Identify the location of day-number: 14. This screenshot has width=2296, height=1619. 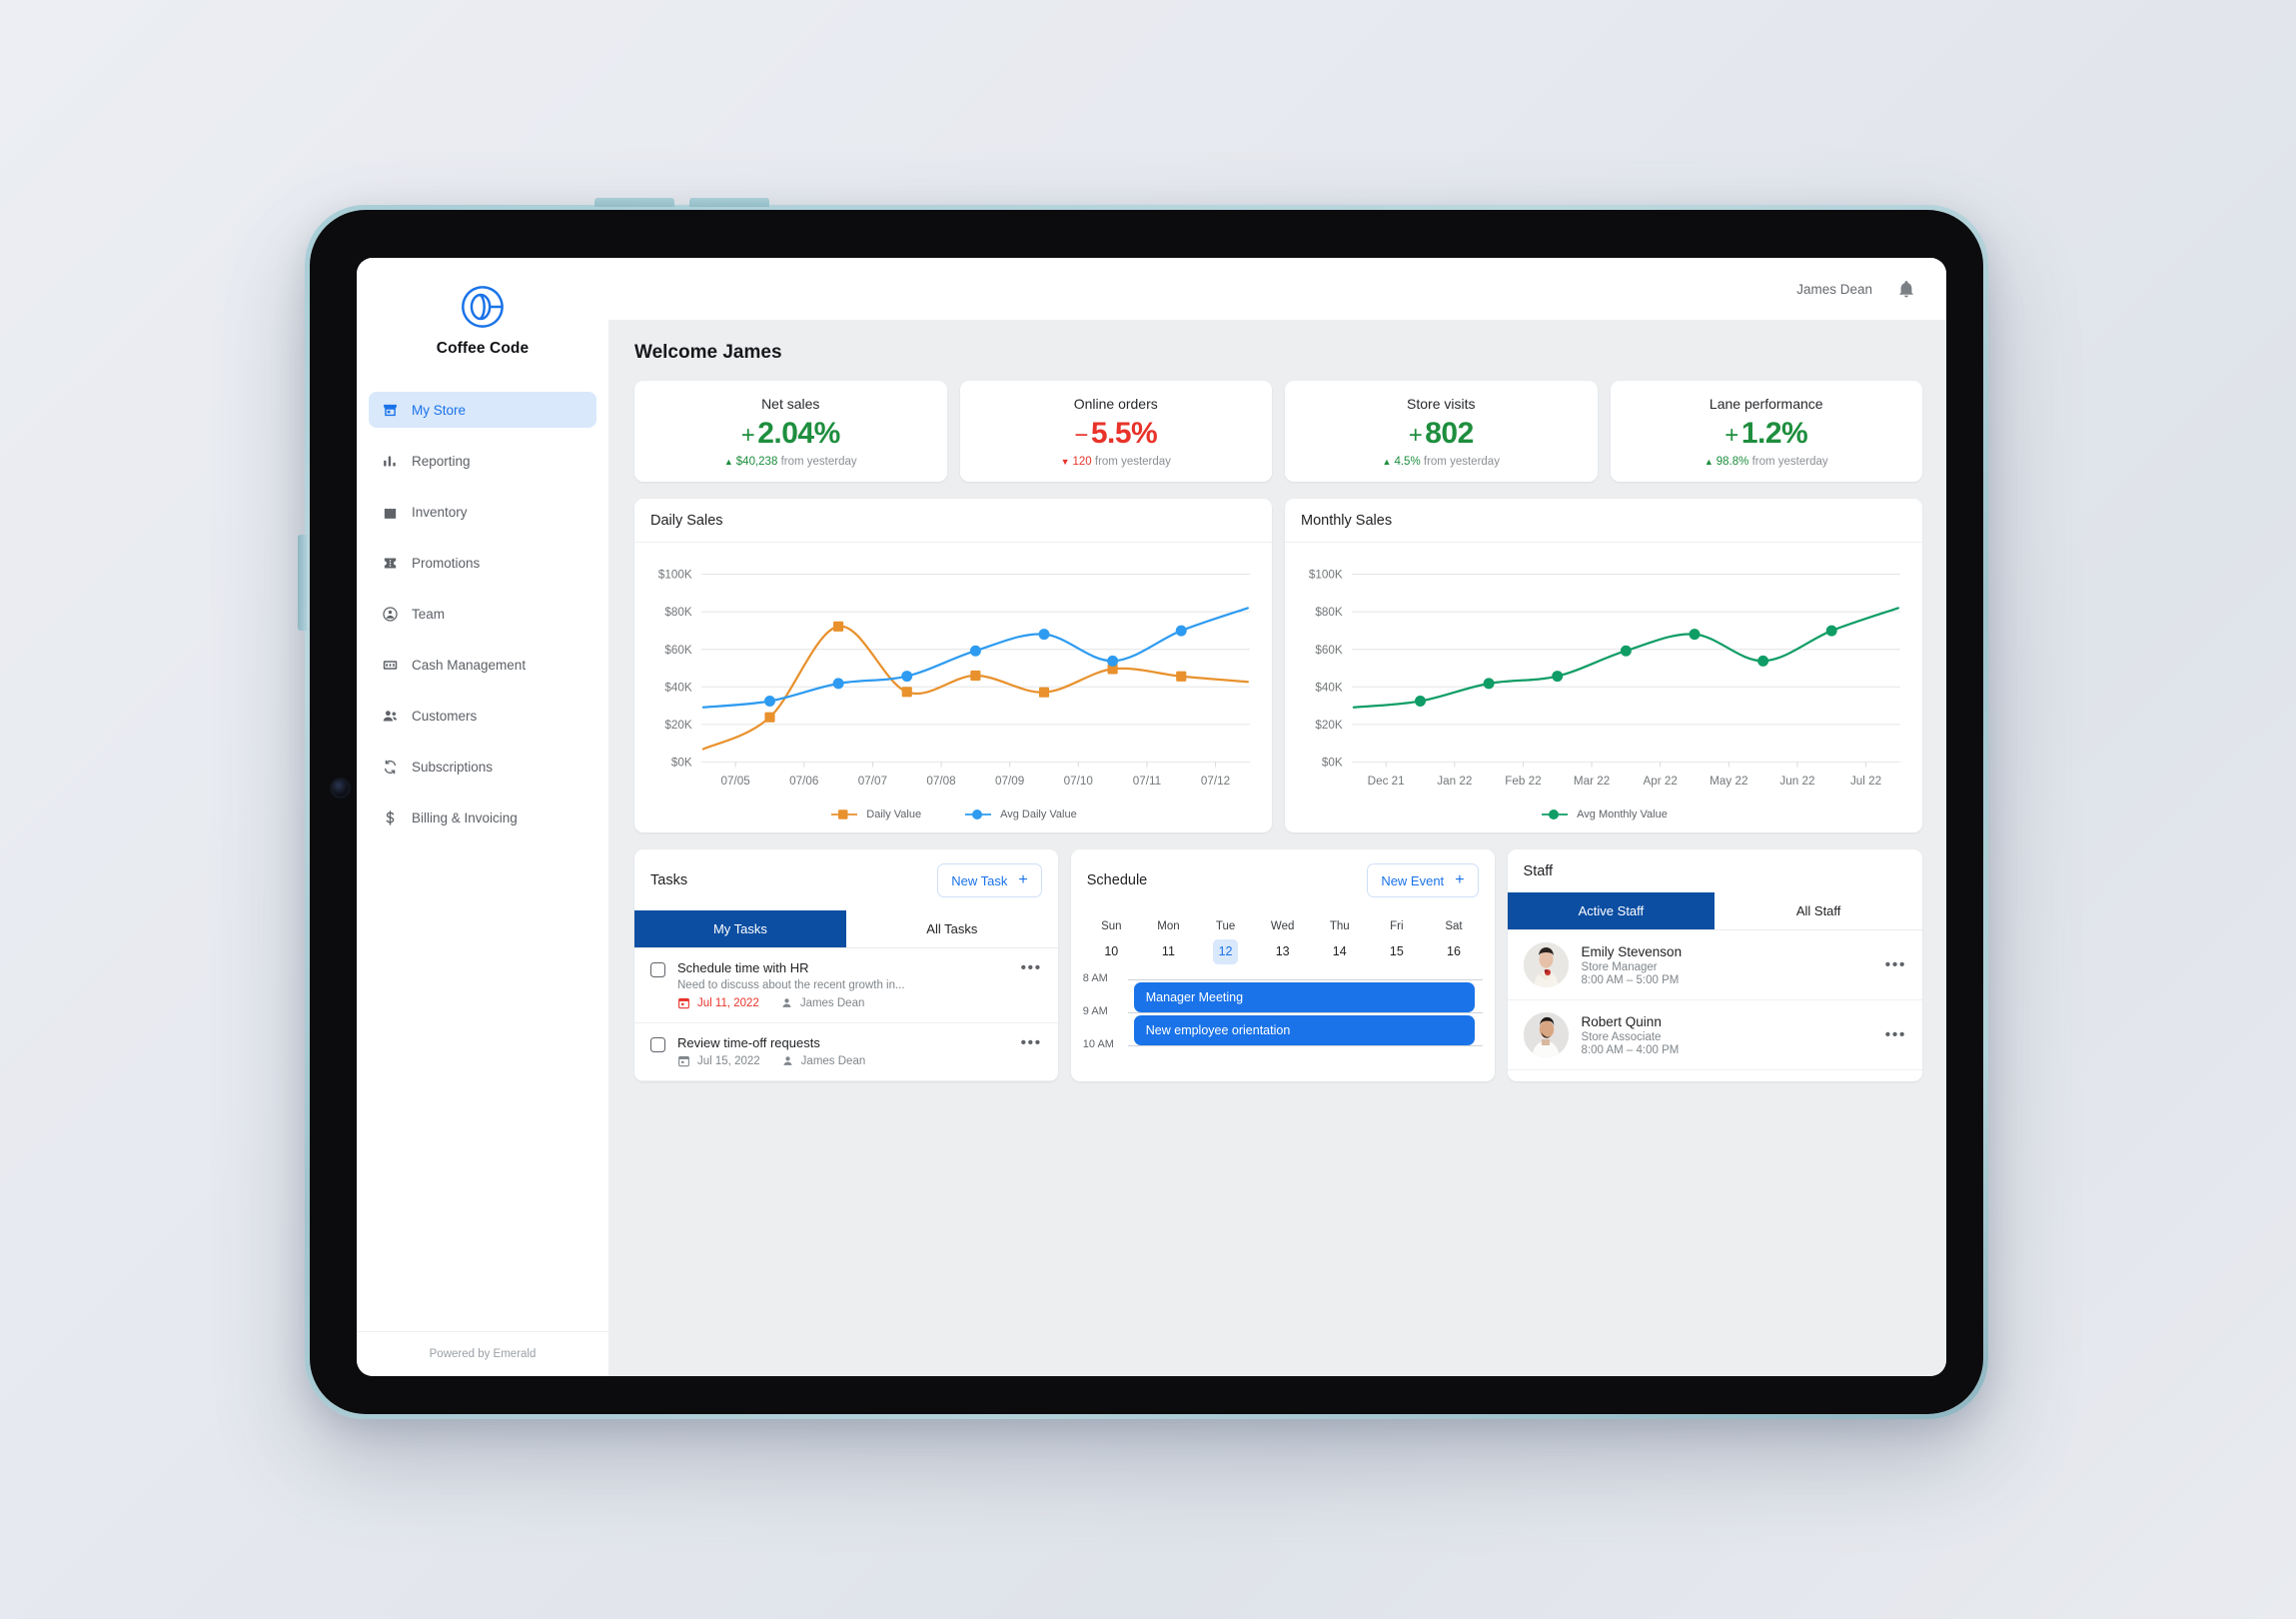
(1339, 951).